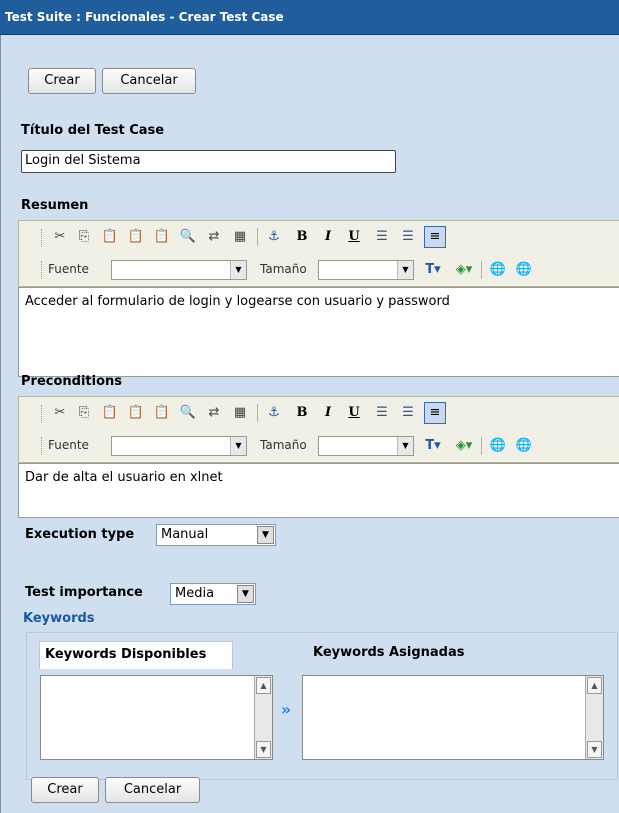 The image size is (619, 813). Describe the element at coordinates (55, 205) in the screenshot. I see `summary-label: Resumen` at that location.